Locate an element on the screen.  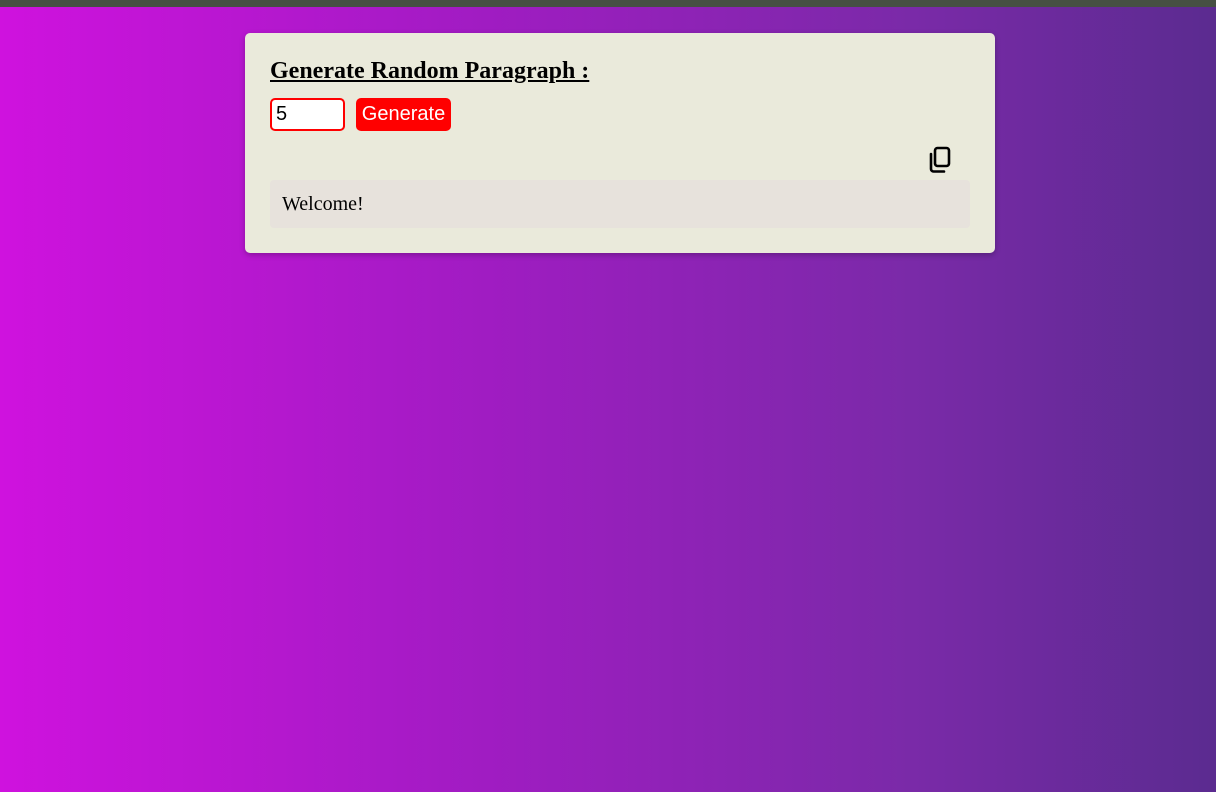
copy-button is located at coordinates (940, 160).